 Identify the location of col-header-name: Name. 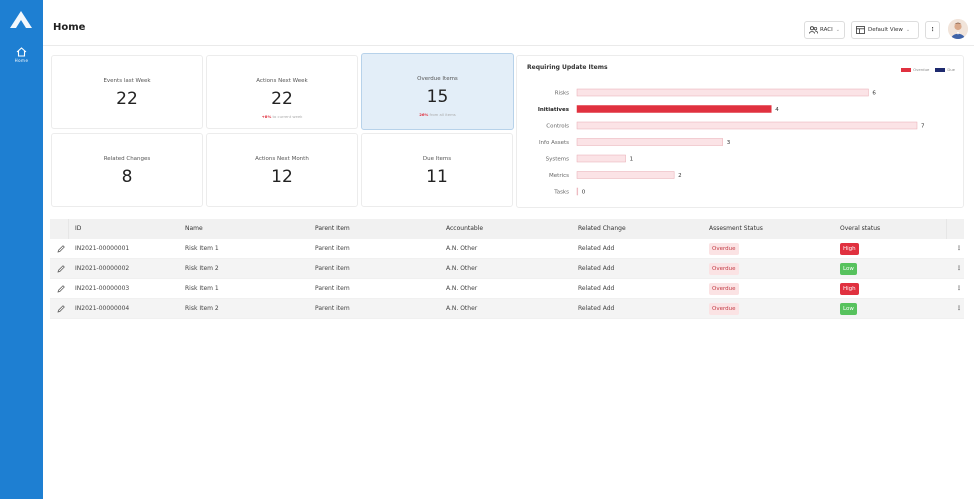
(194, 229).